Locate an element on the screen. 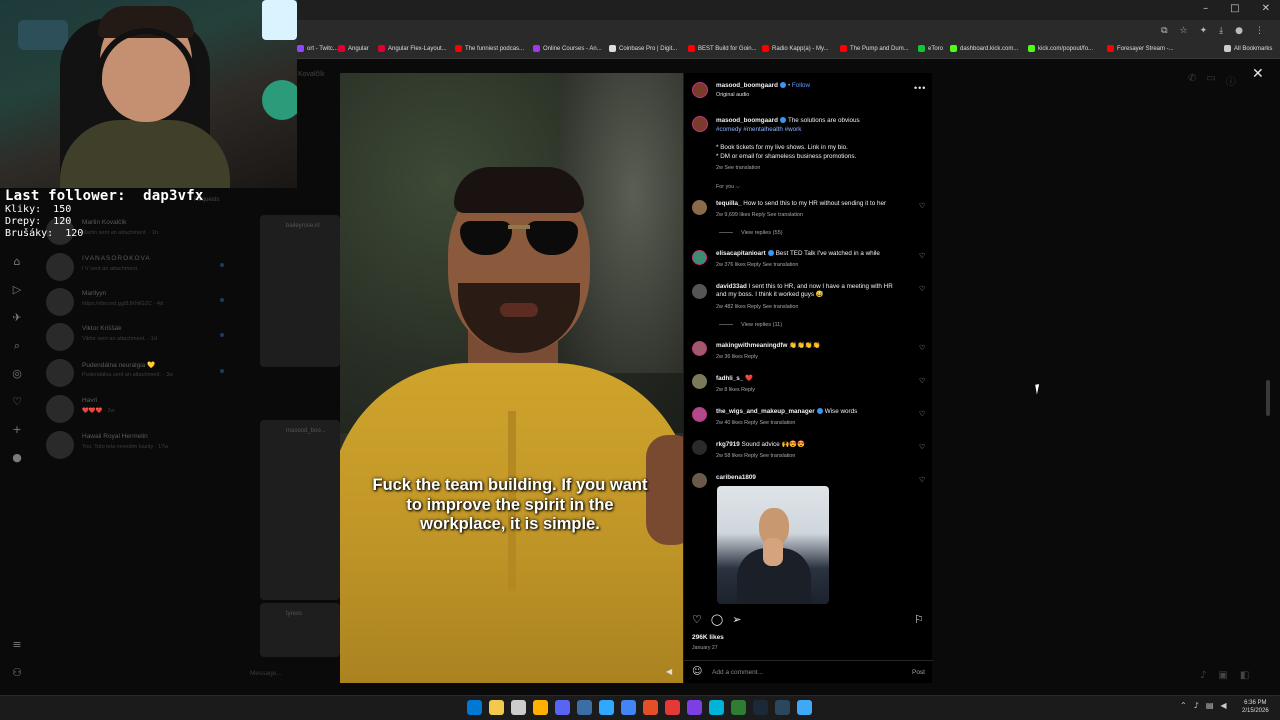 The height and width of the screenshot is (720, 1280). video-call-icon: ▭ is located at coordinates (1210, 80).